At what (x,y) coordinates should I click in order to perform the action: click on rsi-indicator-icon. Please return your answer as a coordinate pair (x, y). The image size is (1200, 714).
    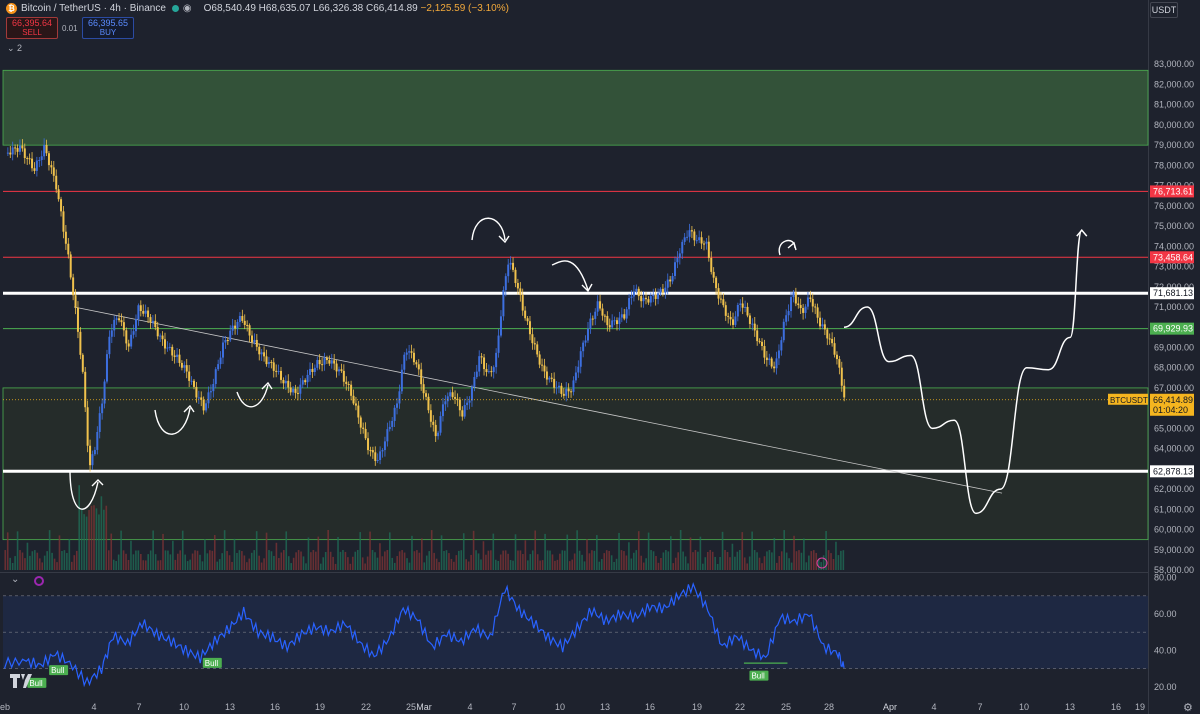
    Looking at the image, I should click on (39, 581).